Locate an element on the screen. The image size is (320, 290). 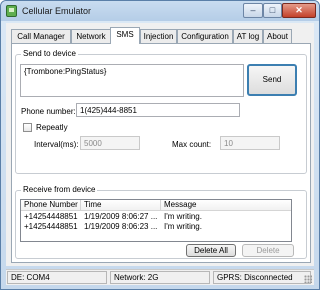
window-title: Cellular Emulator is located at coordinates (57, 11).